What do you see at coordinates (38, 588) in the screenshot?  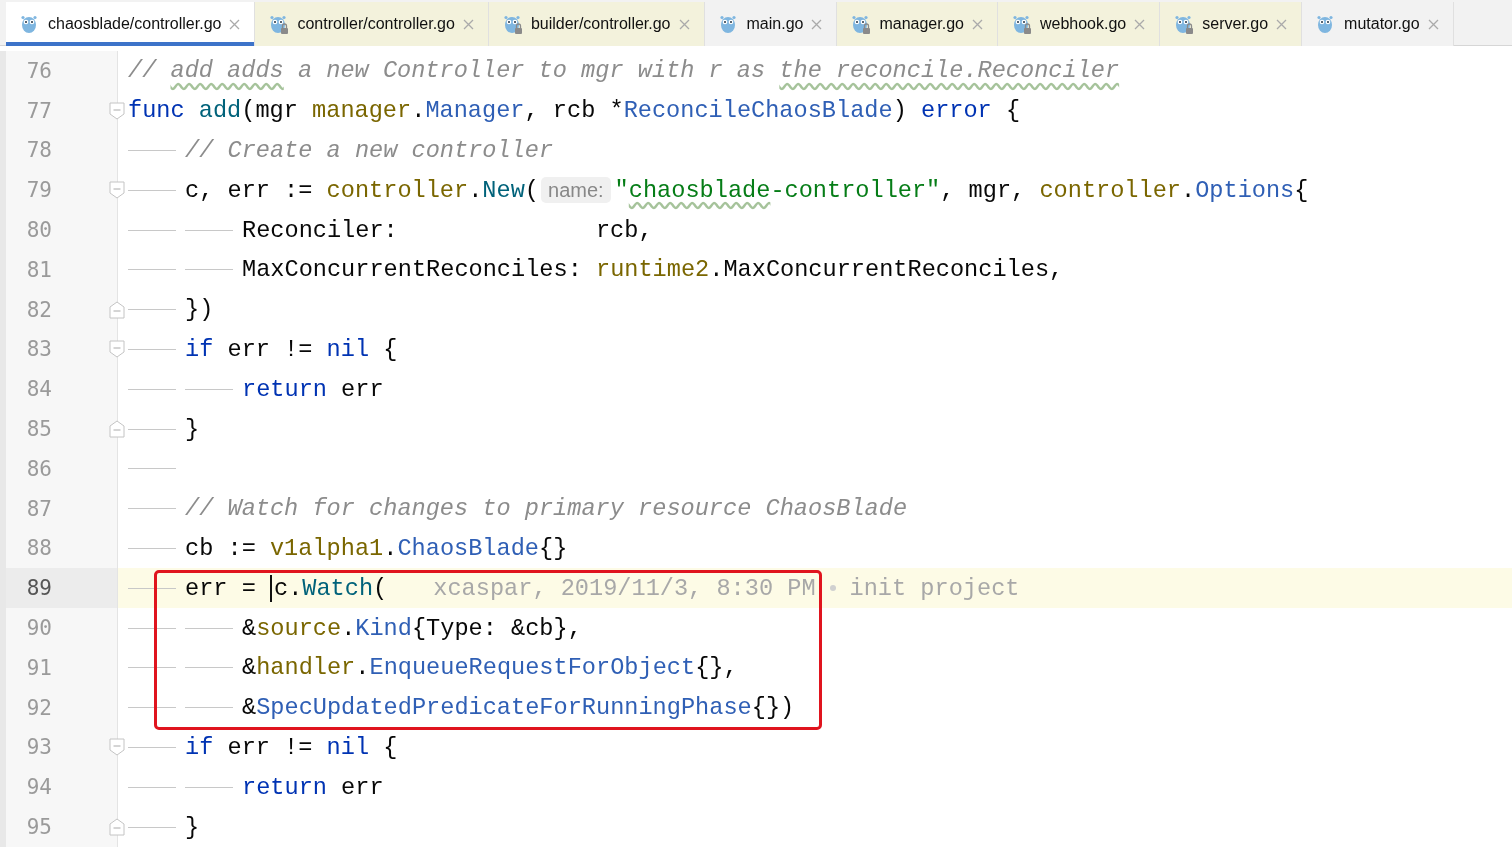 I see `line-number: 89` at bounding box center [38, 588].